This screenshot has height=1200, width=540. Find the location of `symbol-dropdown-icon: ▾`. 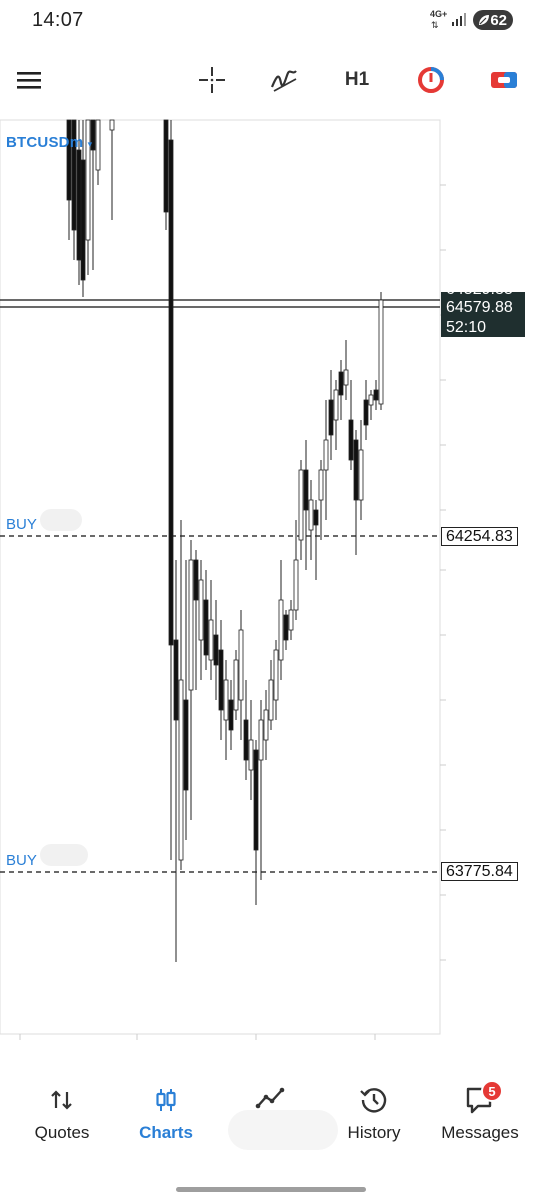

symbol-dropdown-icon: ▾ is located at coordinates (90, 144).